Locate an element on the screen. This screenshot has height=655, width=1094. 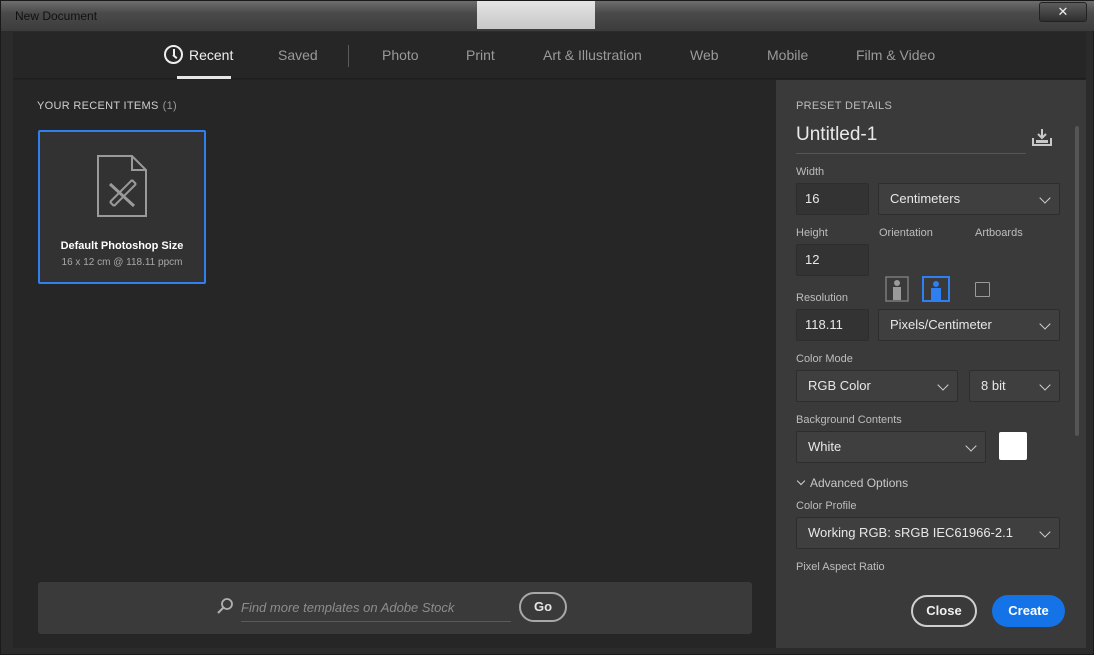
save-preset-icon is located at coordinates (1042, 137).